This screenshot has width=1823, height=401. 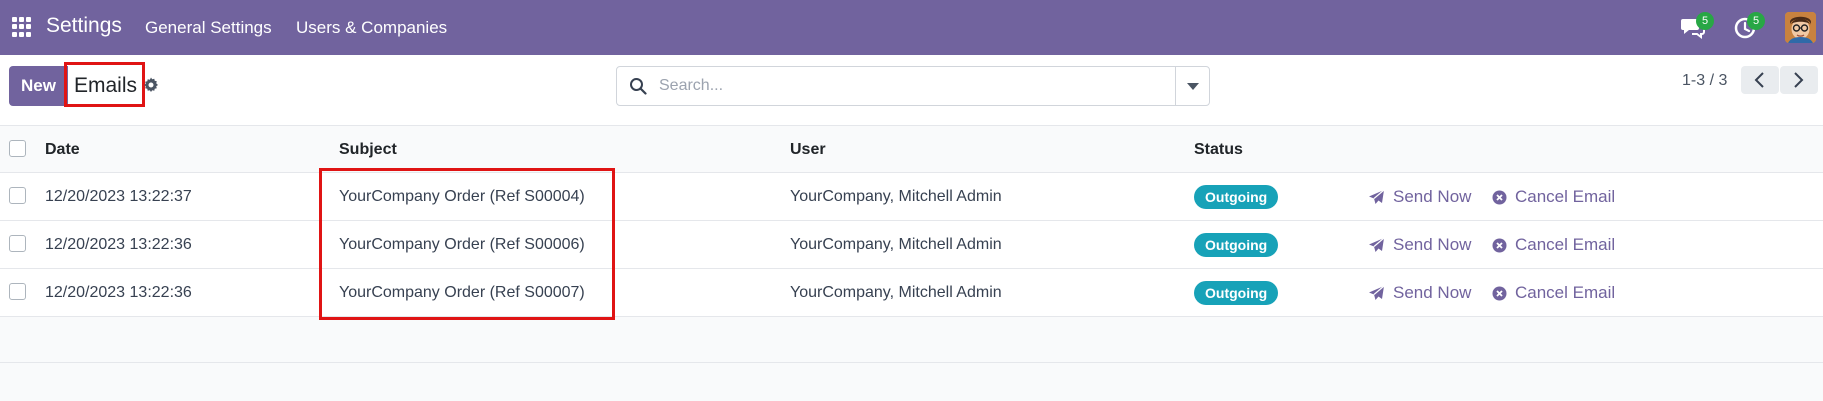 What do you see at coordinates (371, 28) in the screenshot?
I see `menu-users-companies: Users & Companies` at bounding box center [371, 28].